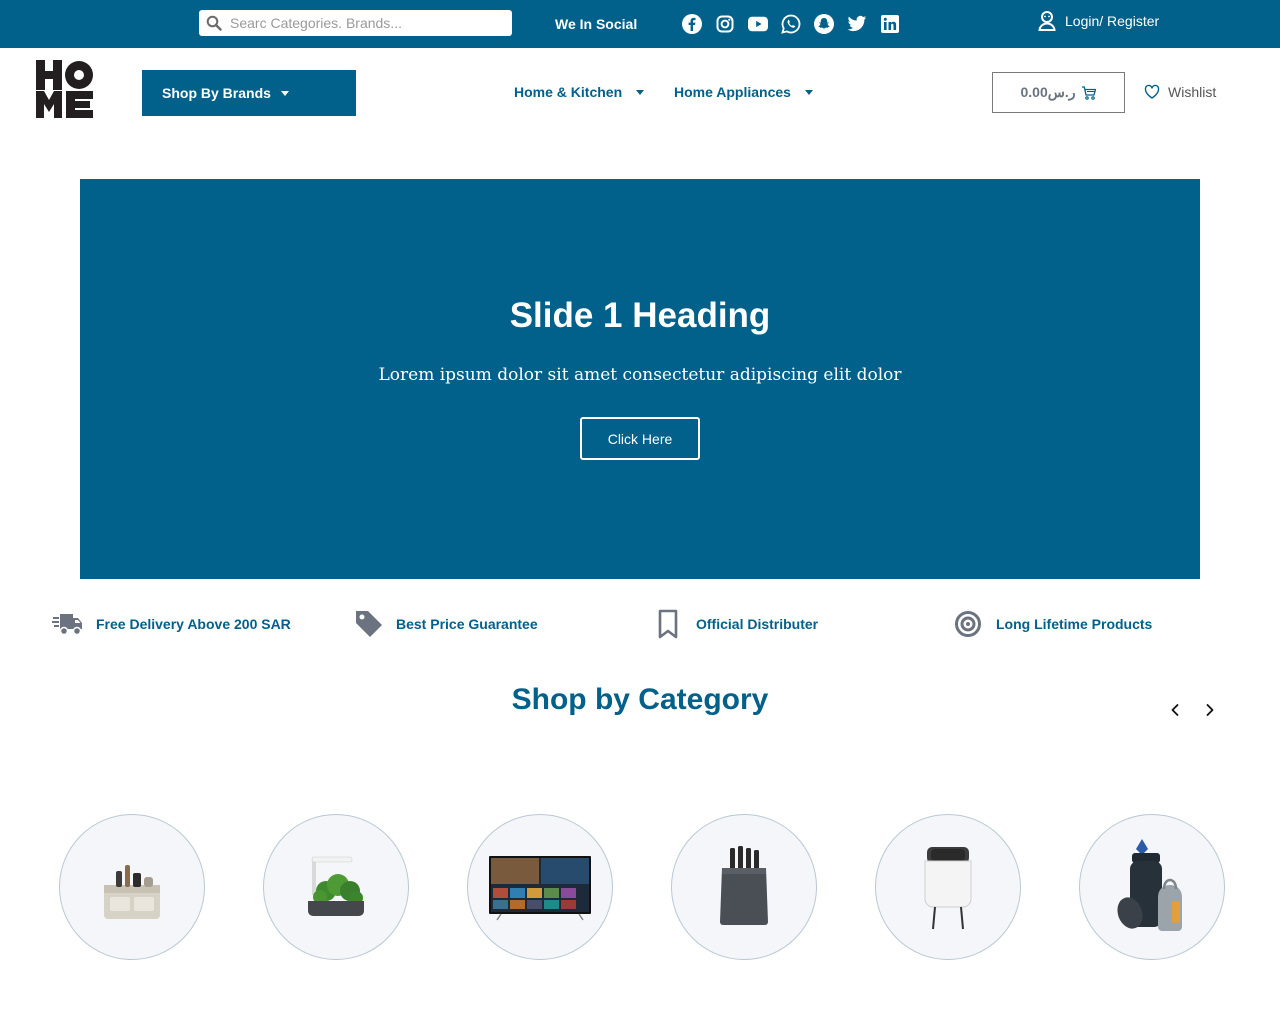 The height and width of the screenshot is (1024, 1280). I want to click on cart-button: 0.00ر.س, so click(1058, 92).